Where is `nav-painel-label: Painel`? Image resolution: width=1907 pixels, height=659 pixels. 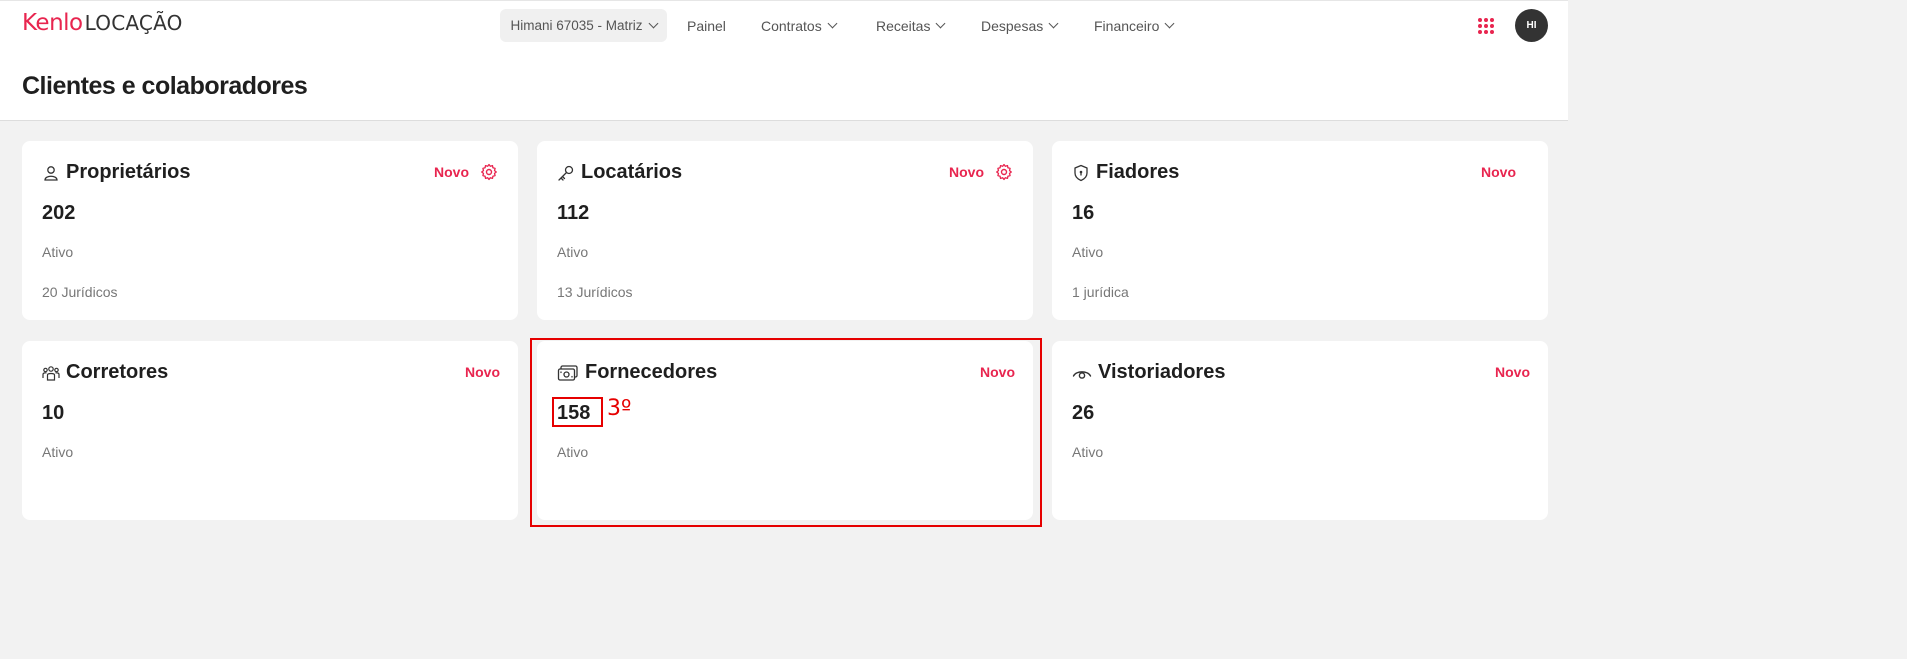 nav-painel-label: Painel is located at coordinates (706, 25).